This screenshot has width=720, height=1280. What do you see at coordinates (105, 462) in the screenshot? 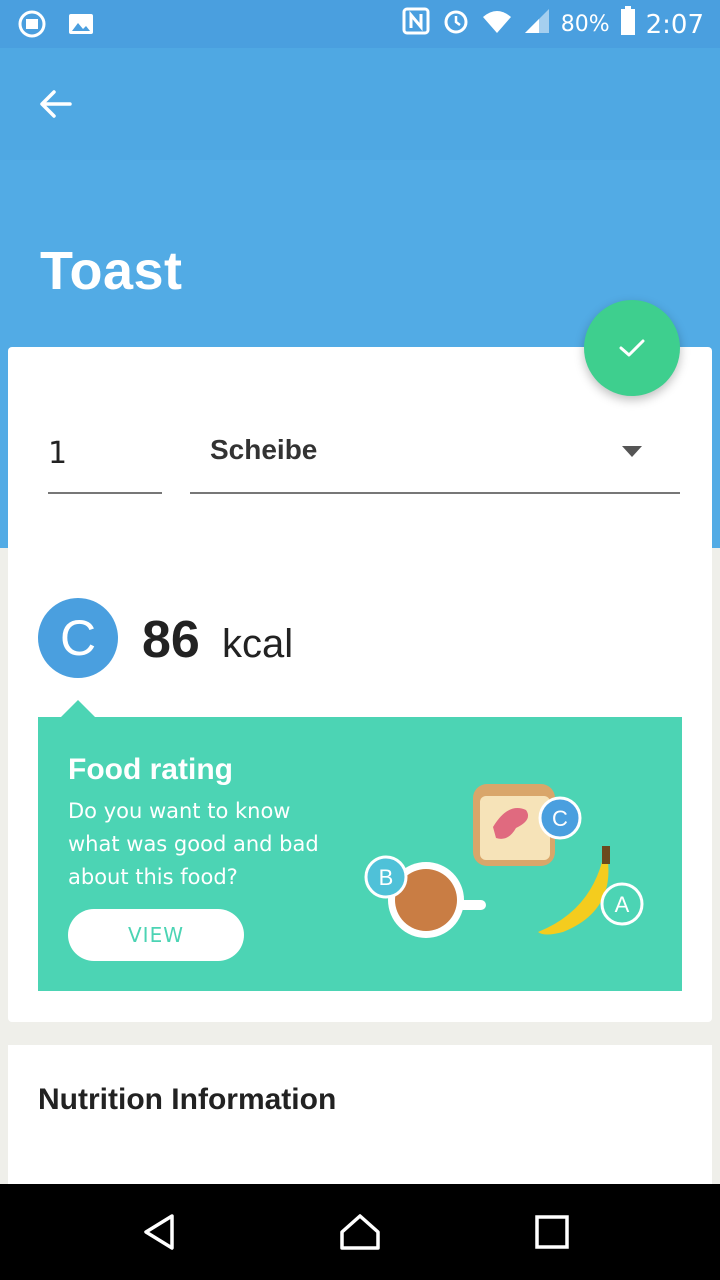
I see `quantity-input: 1` at bounding box center [105, 462].